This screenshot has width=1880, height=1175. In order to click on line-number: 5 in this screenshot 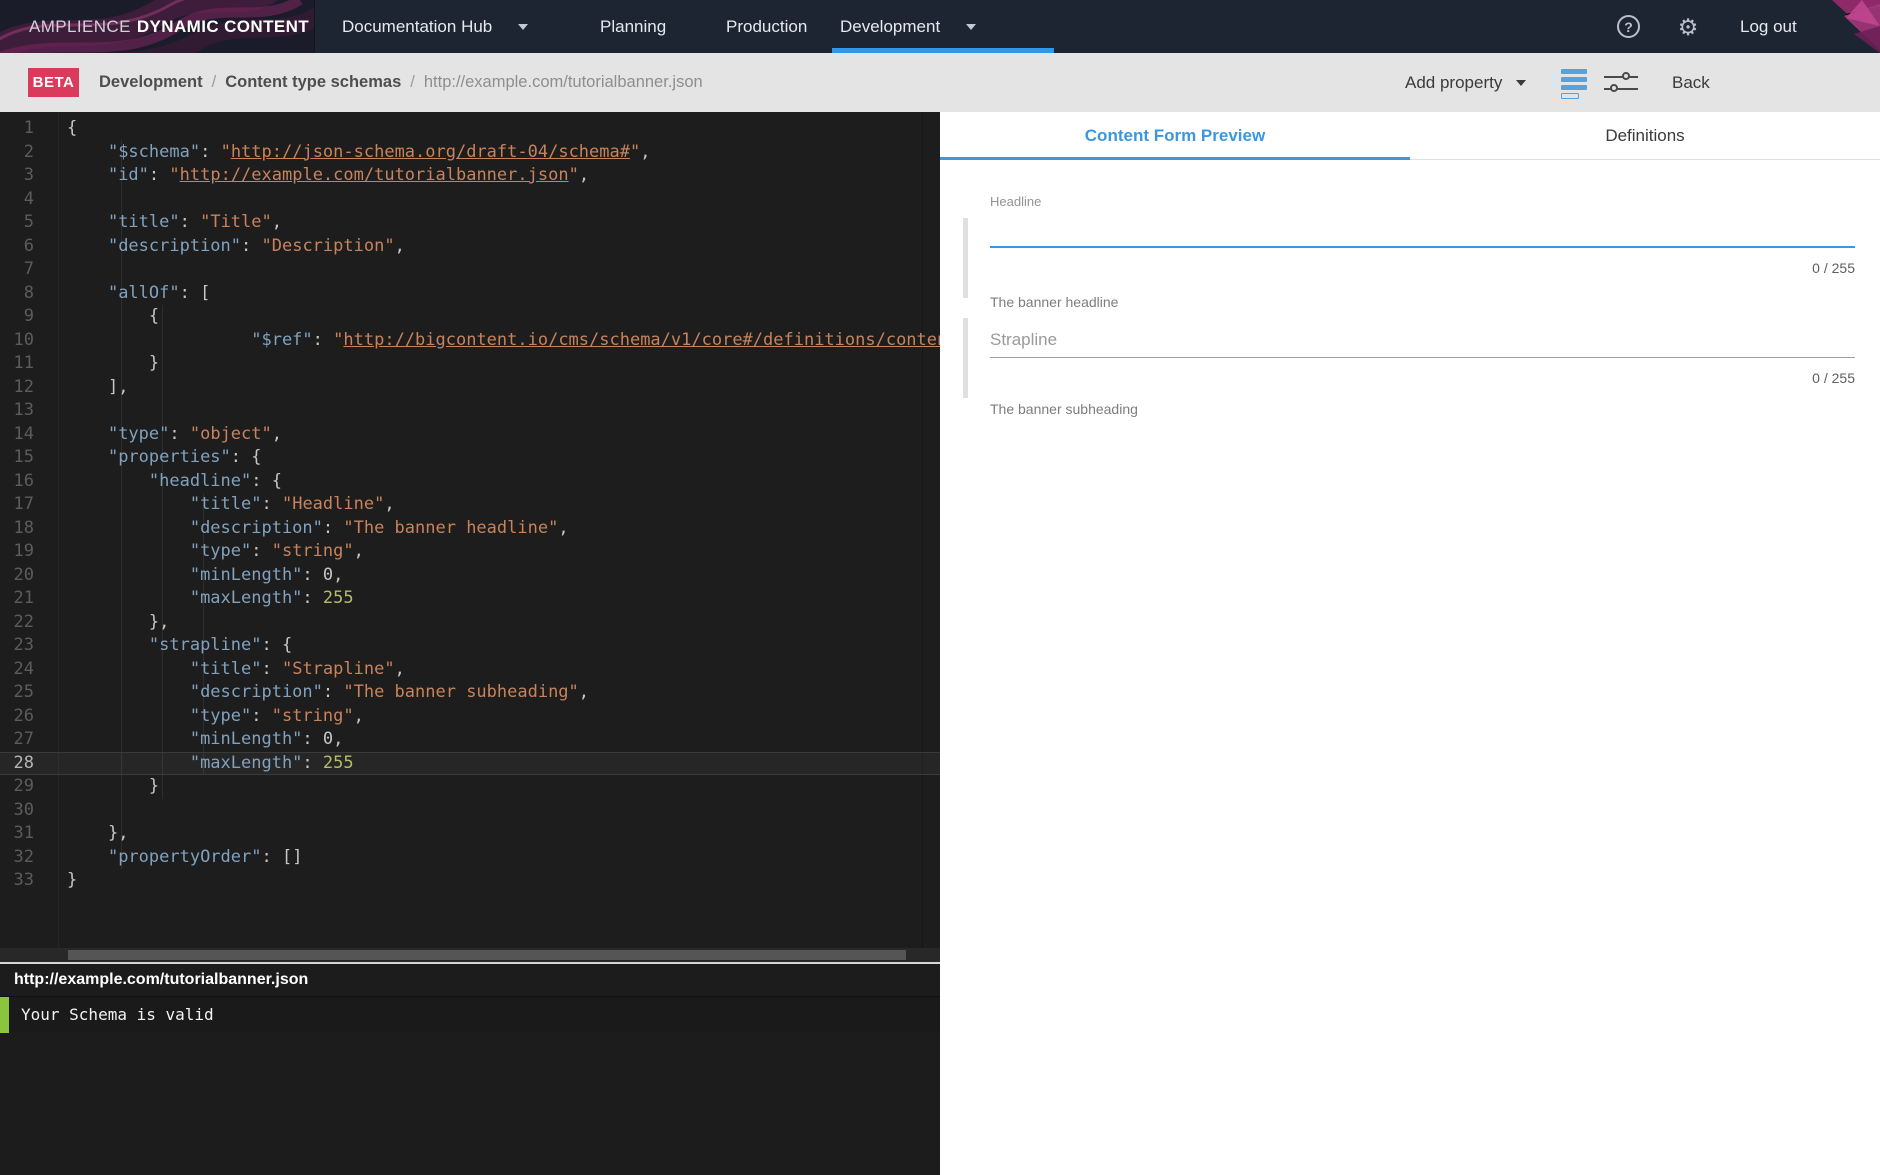, I will do `click(28, 222)`.